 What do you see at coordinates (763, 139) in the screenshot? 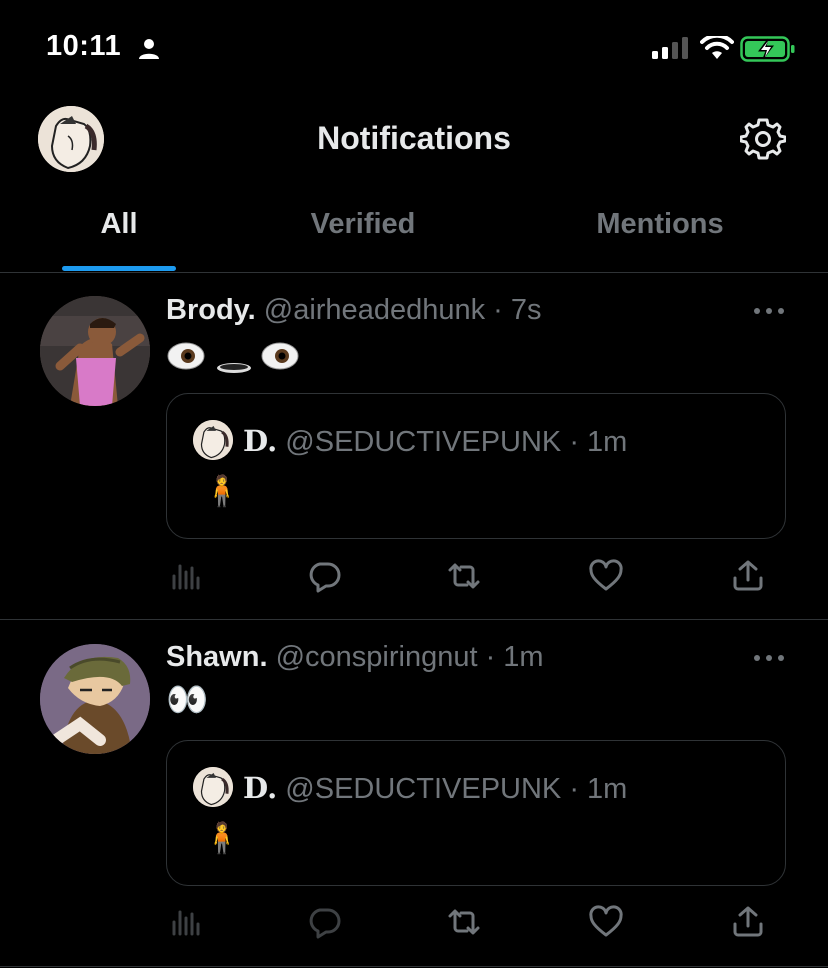
I see `gear-icon` at bounding box center [763, 139].